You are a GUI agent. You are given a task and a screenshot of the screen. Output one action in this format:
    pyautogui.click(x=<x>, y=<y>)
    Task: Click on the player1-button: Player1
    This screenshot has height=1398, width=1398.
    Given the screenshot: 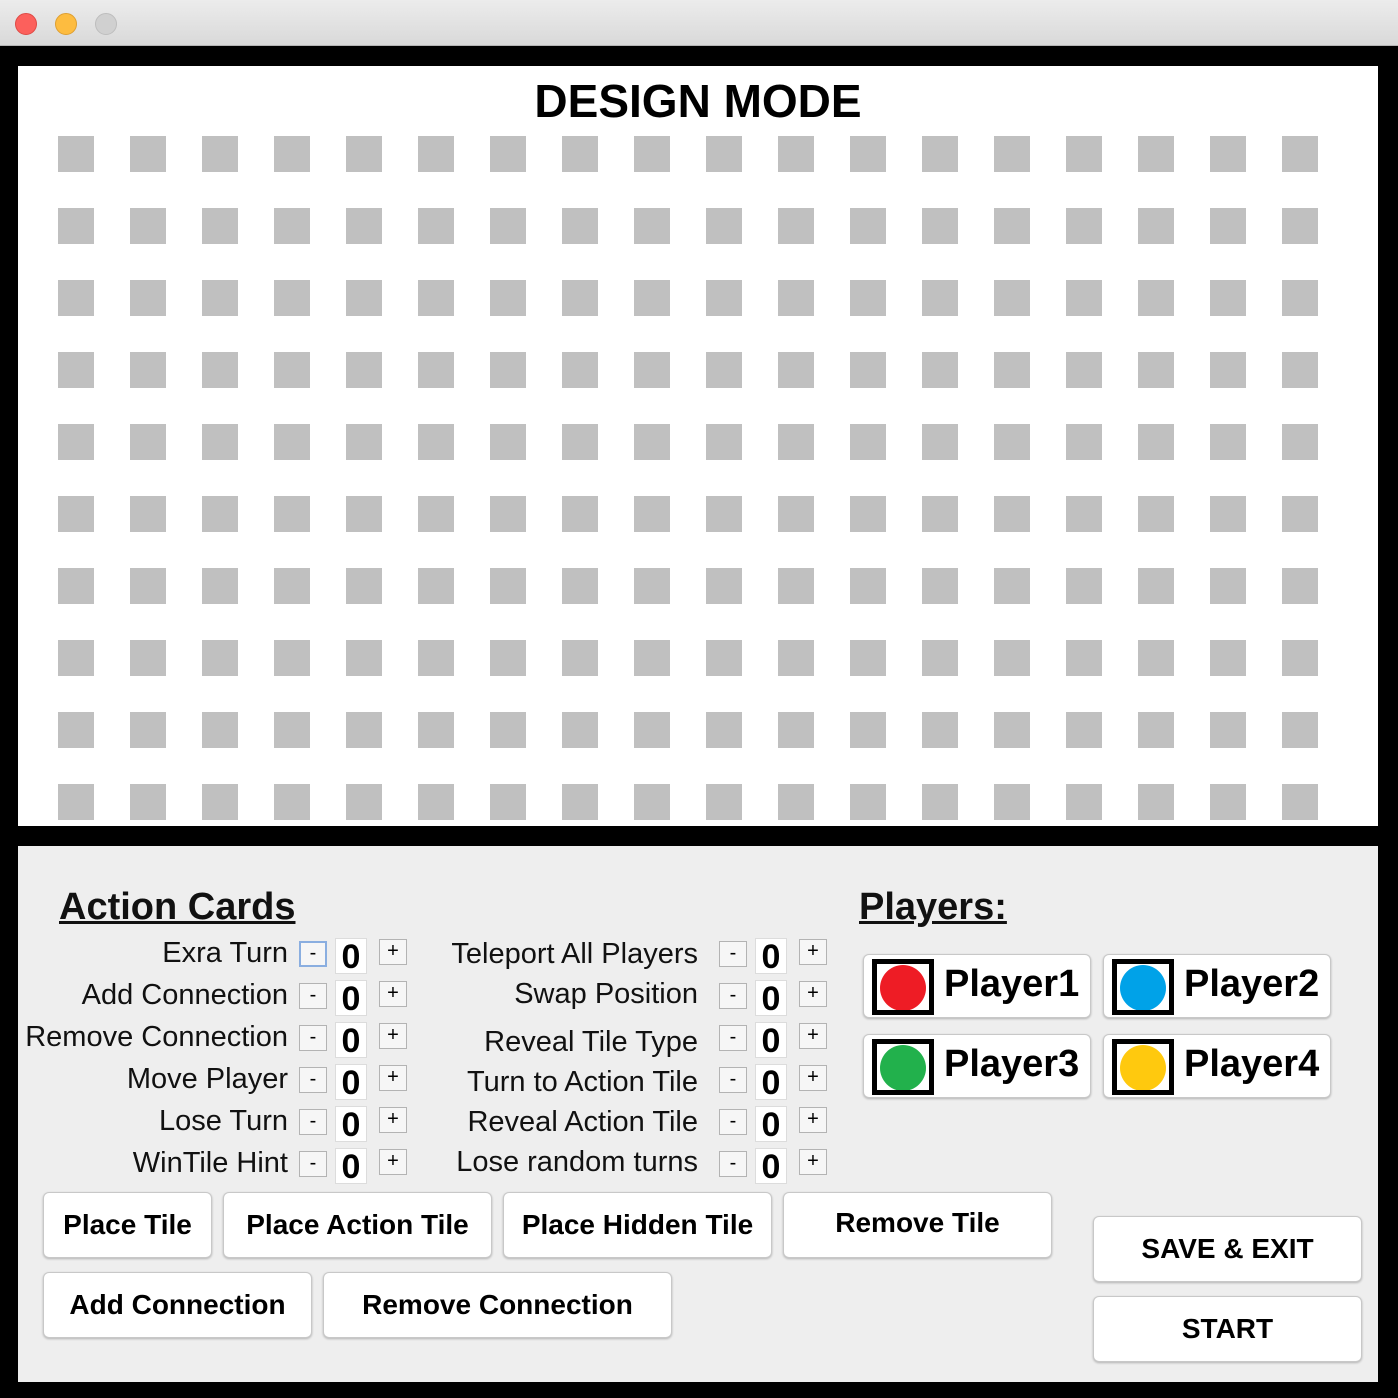 What is the action you would take?
    pyautogui.click(x=977, y=986)
    